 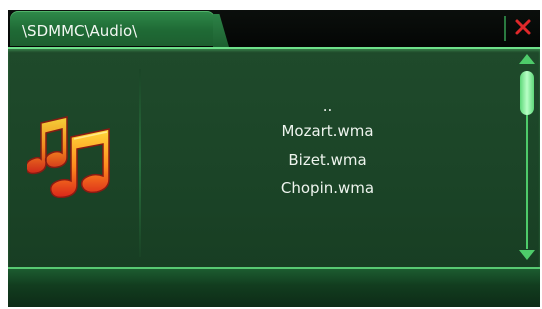 I want to click on close-separator, so click(x=505, y=28).